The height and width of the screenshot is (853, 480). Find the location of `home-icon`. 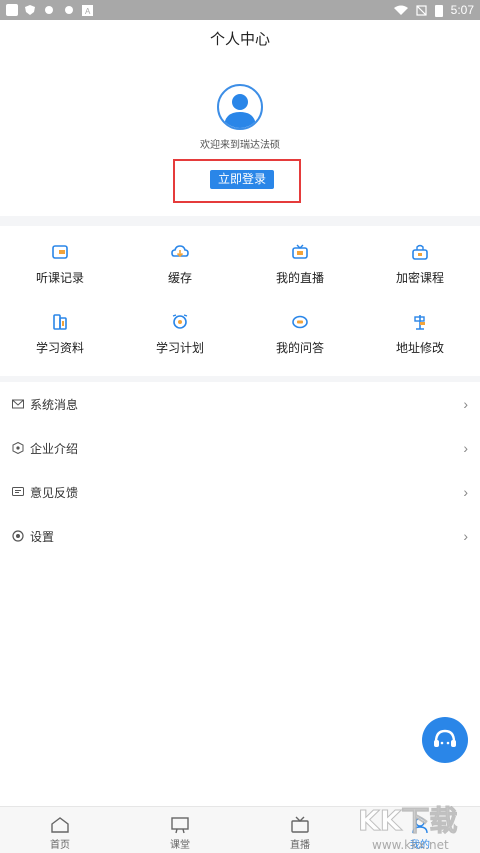

home-icon is located at coordinates (60, 825).